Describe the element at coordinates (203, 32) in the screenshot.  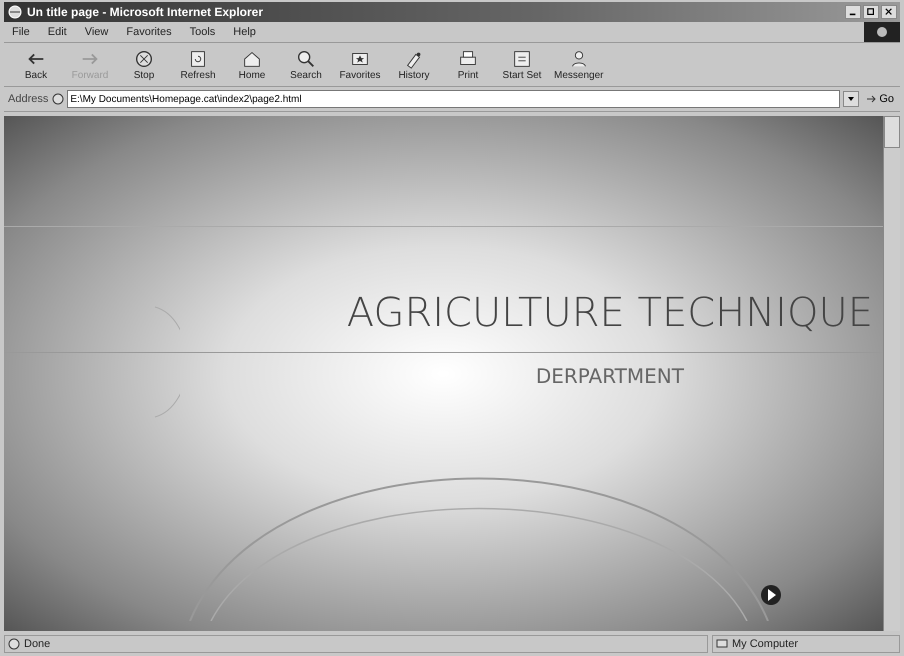
I see `menu-item: Tools` at that location.